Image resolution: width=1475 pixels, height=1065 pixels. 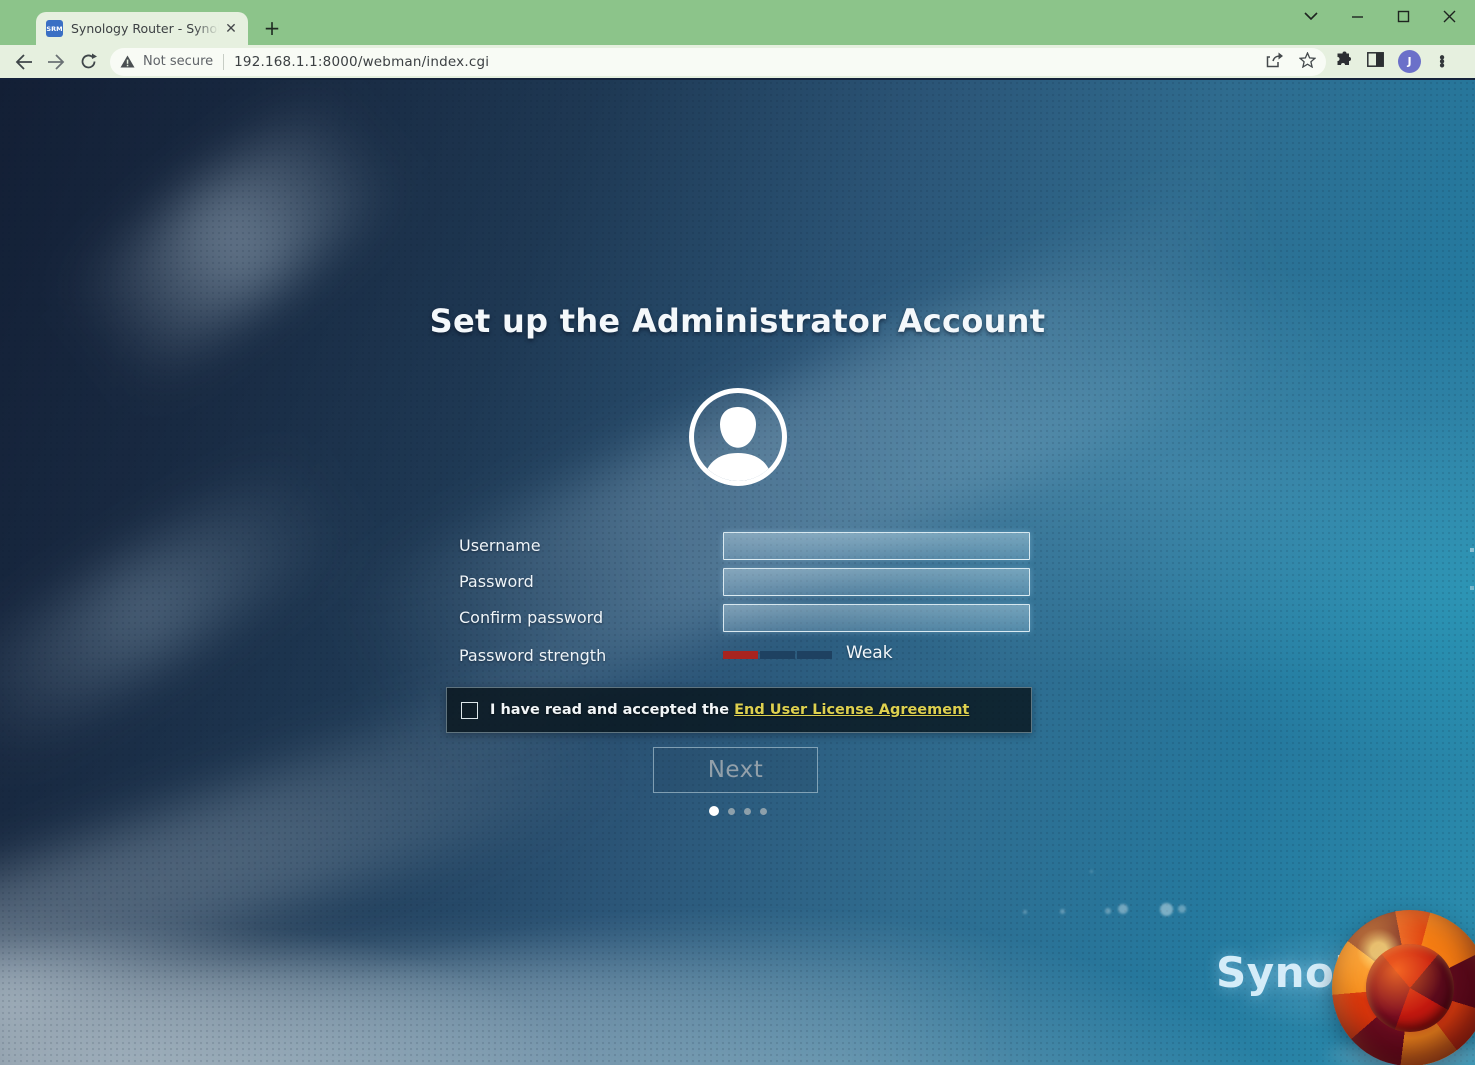 I want to click on maximize-button, so click(x=1403, y=16).